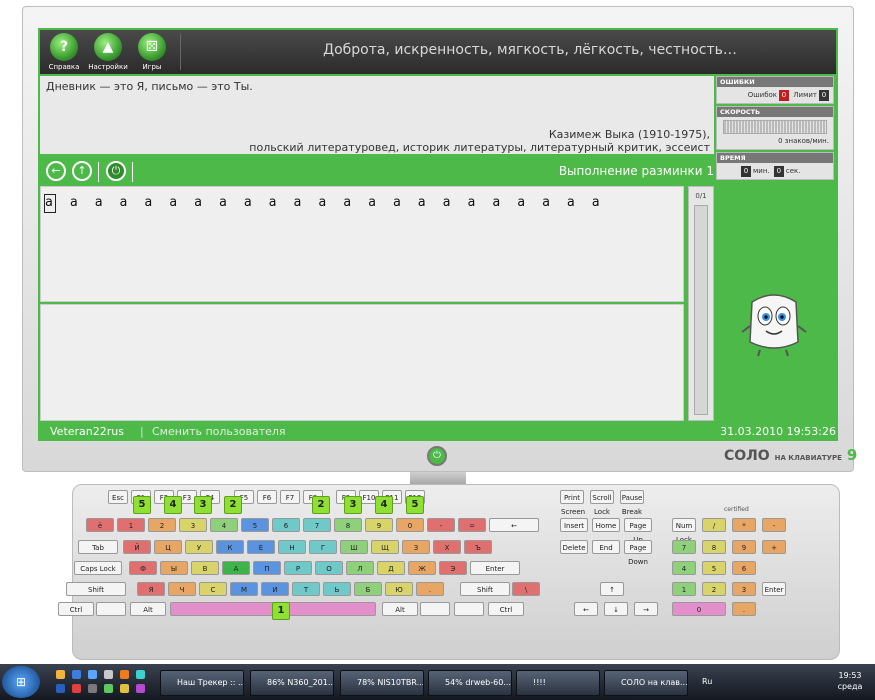 The width and height of the screenshot is (875, 700). What do you see at coordinates (56, 171) in the screenshot?
I see `back-button: ←` at bounding box center [56, 171].